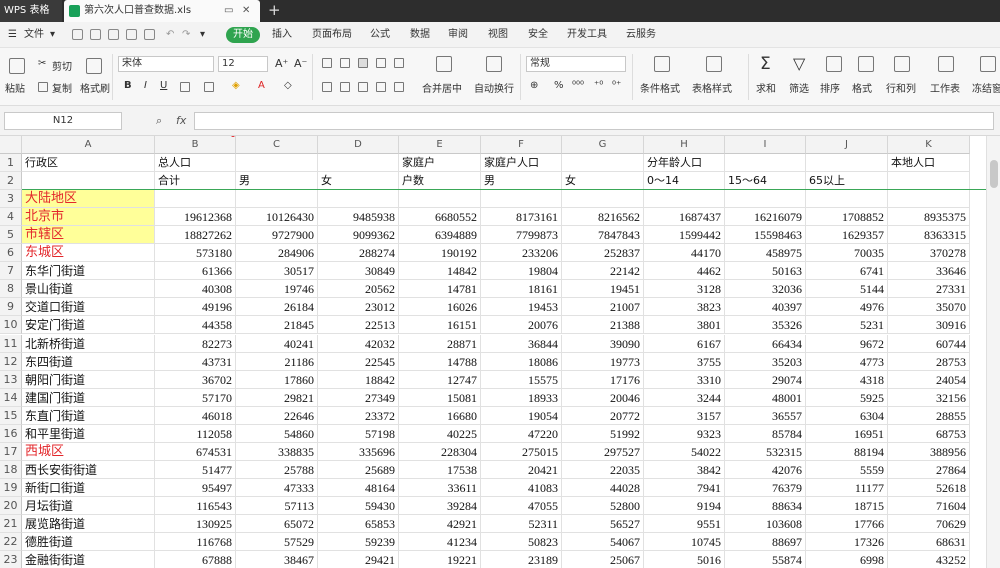 The image size is (1000, 568). I want to click on tab-review: 审阅, so click(458, 35).